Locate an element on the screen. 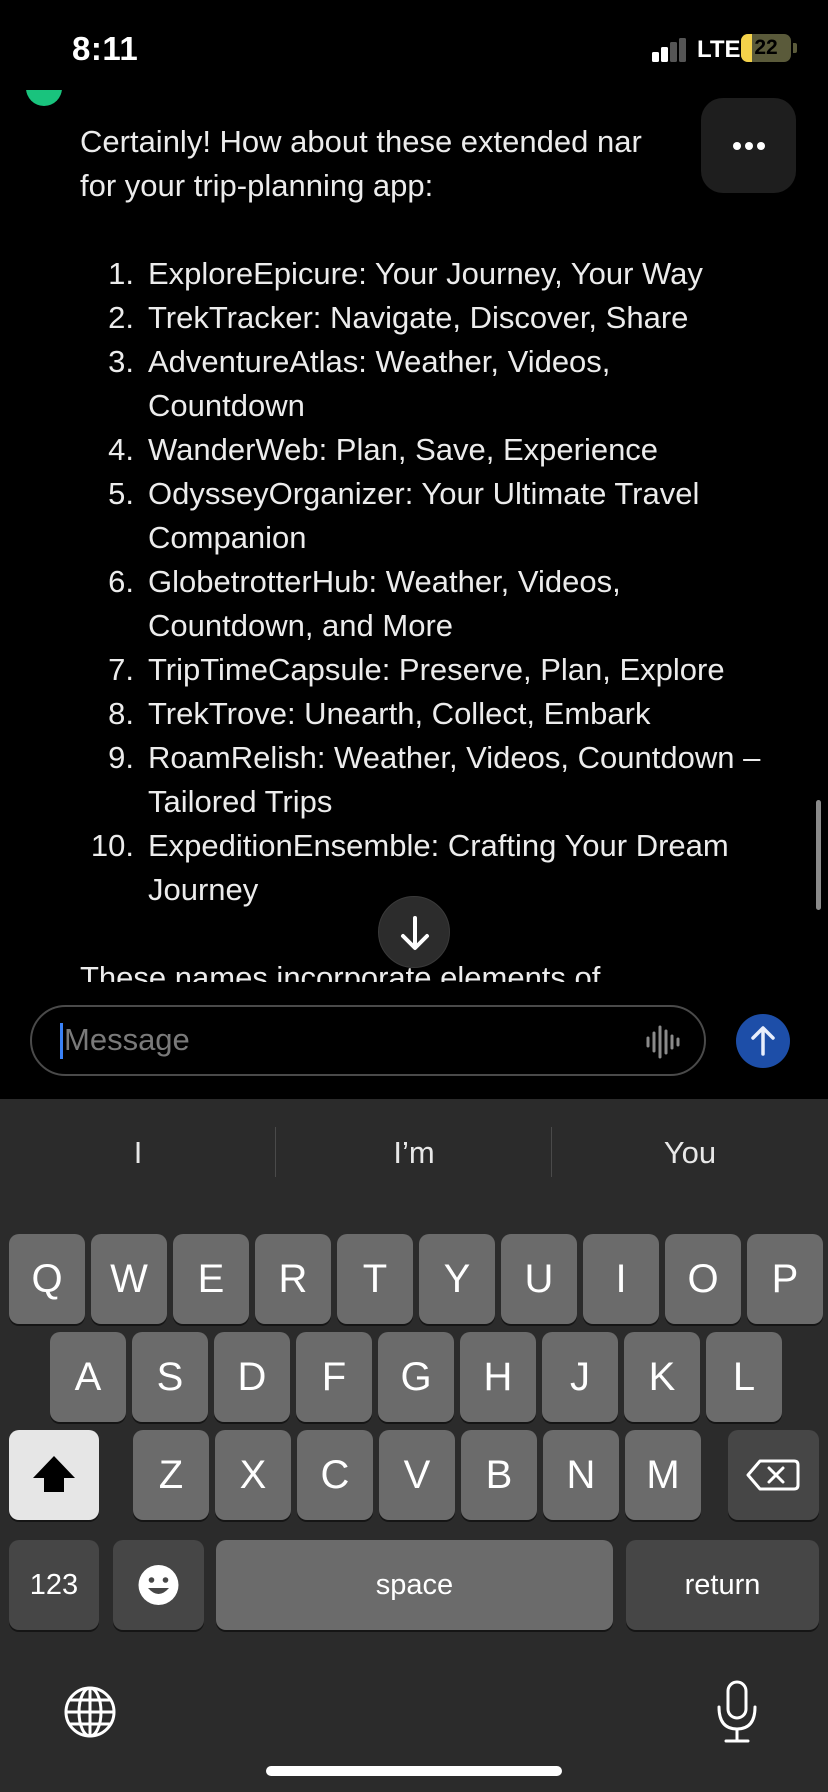  network-type: LTE is located at coordinates (719, 49).